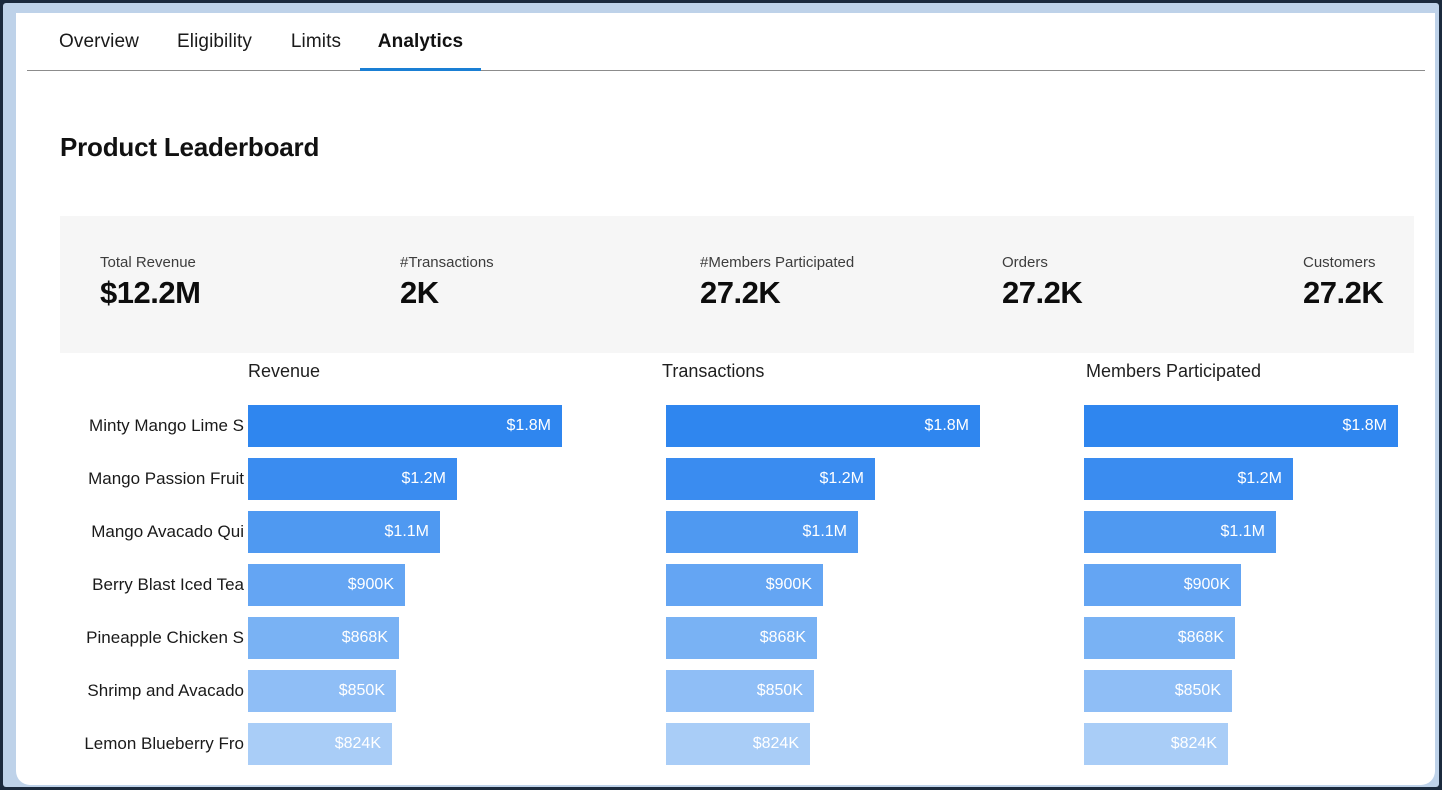 The image size is (1442, 790). I want to click on chart-row-label: Shrimp and Avacado, so click(165, 690).